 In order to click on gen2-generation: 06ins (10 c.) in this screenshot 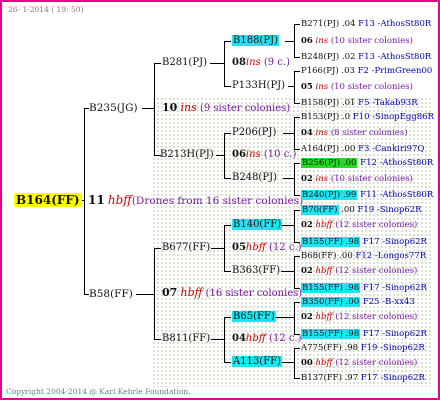, I will do `click(264, 154)`.